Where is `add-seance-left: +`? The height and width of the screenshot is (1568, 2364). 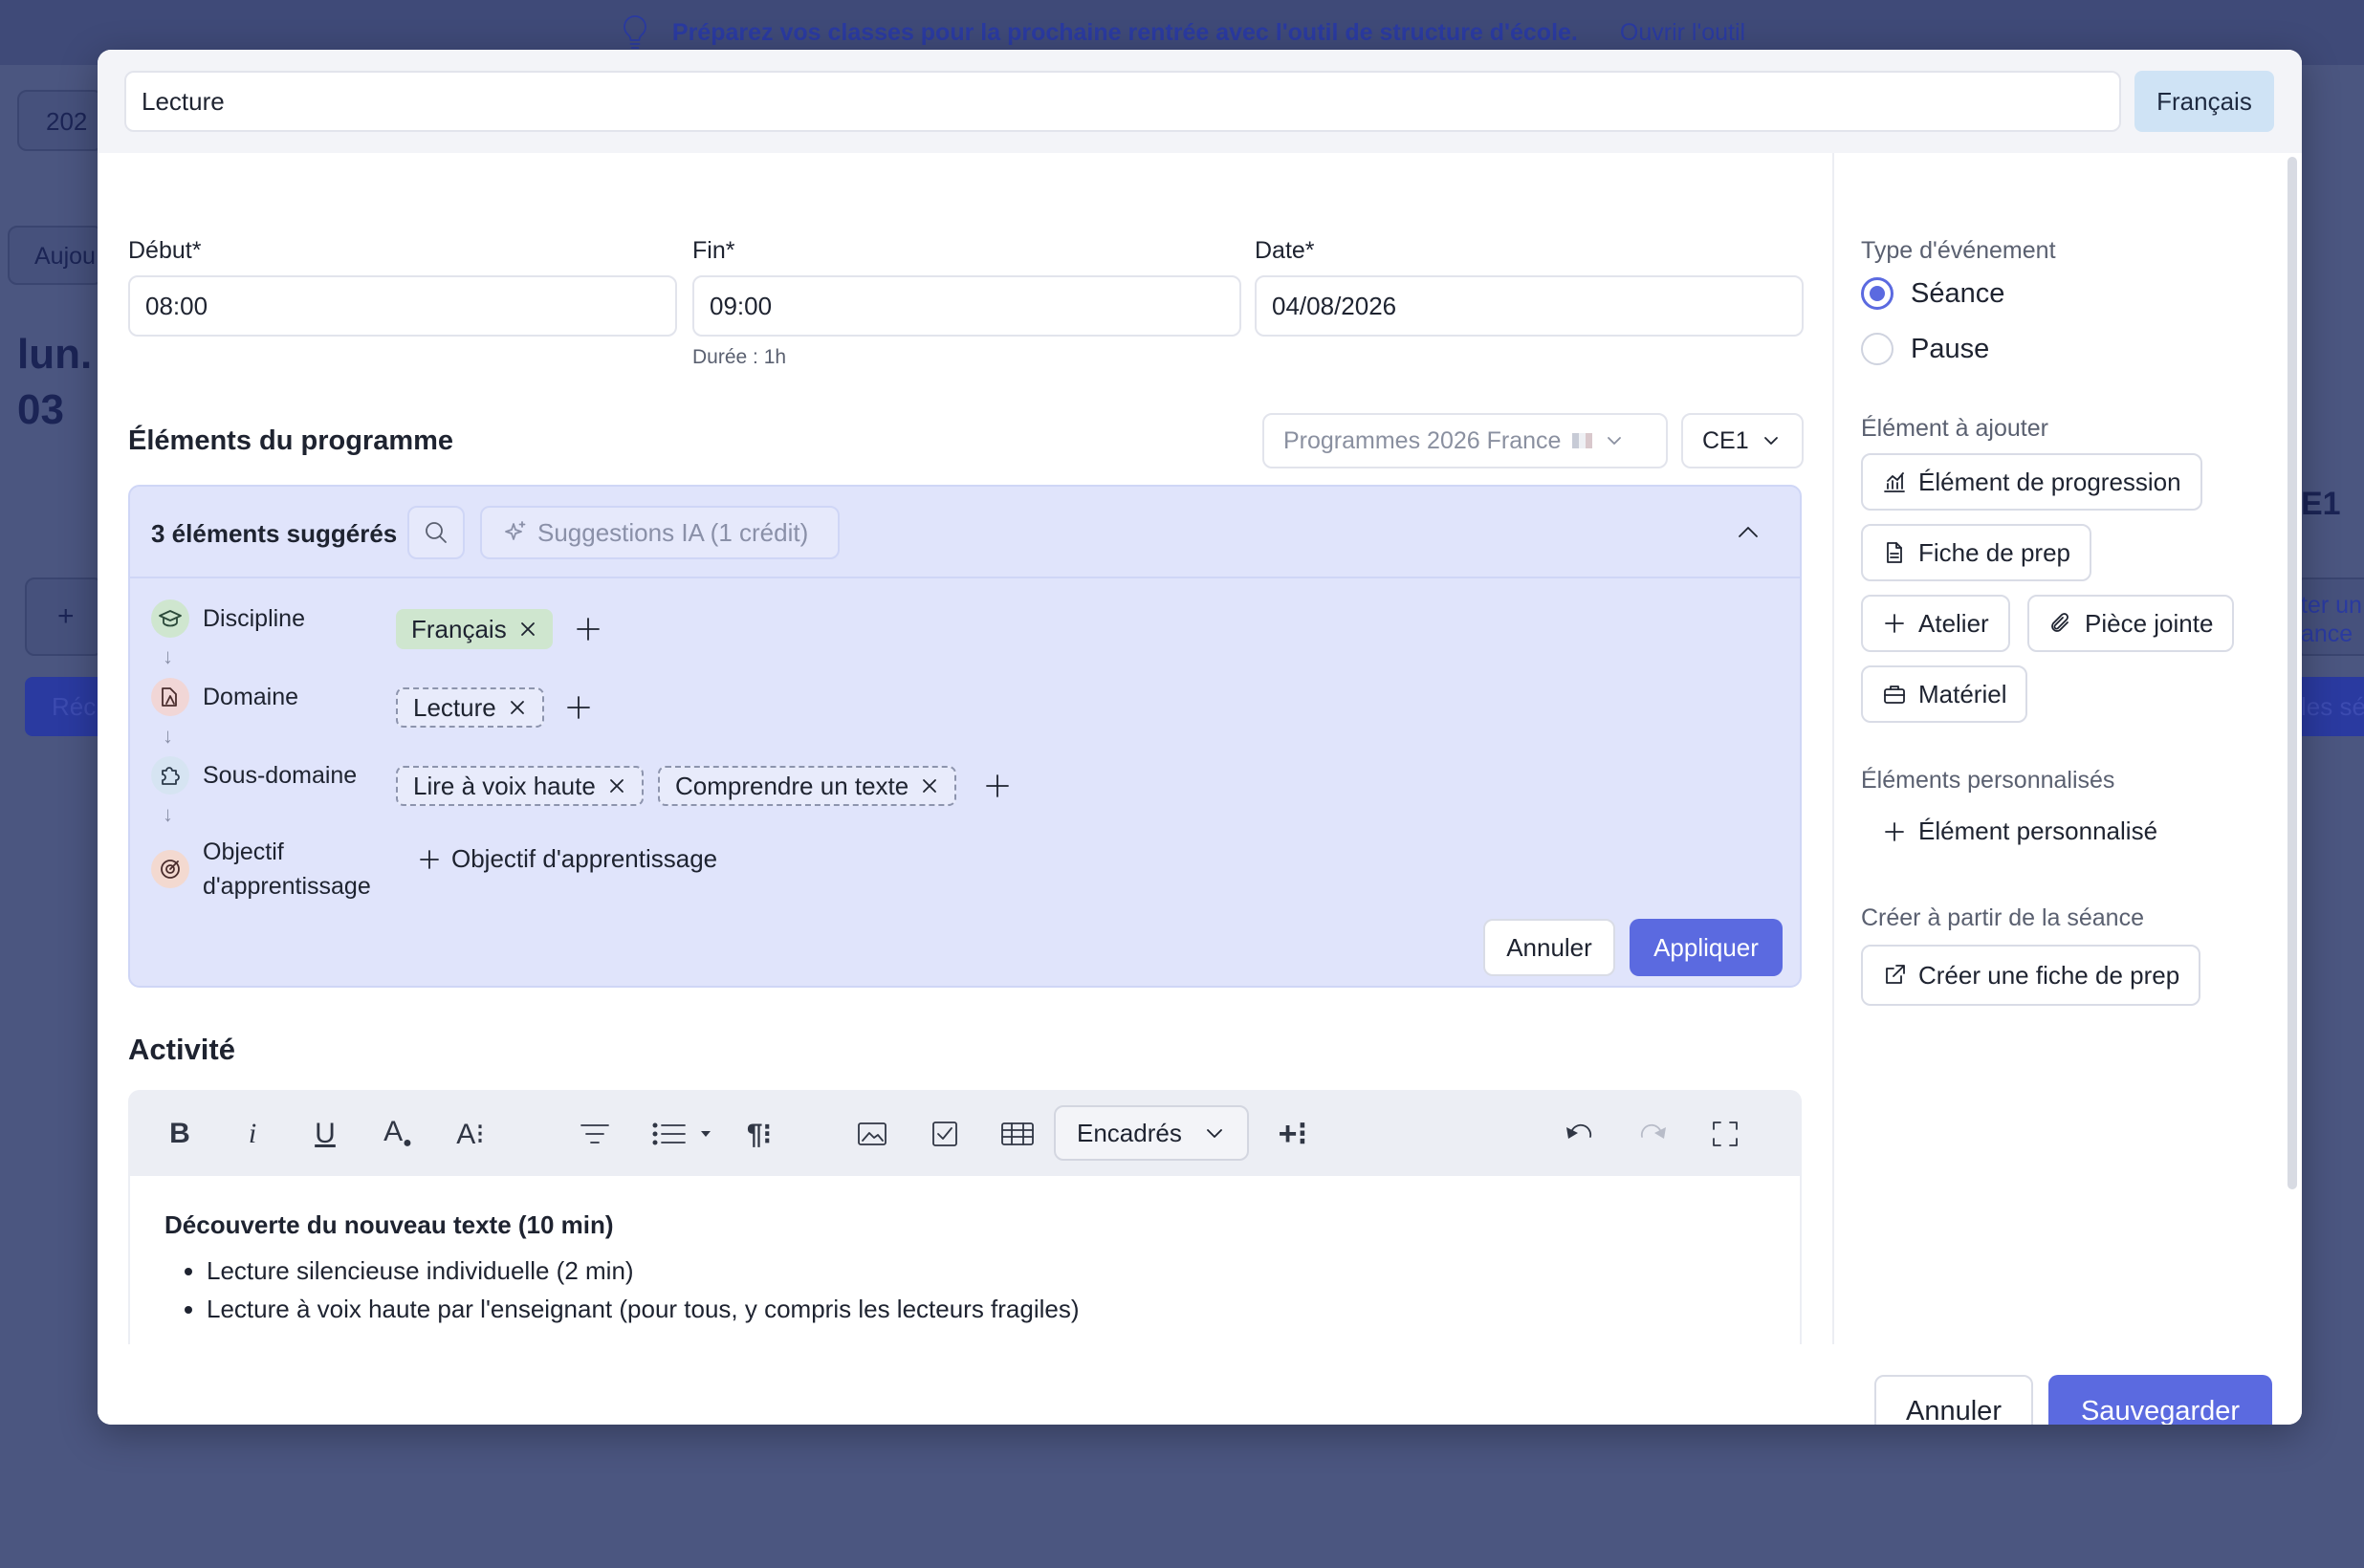 add-seance-left: + is located at coordinates (64, 616).